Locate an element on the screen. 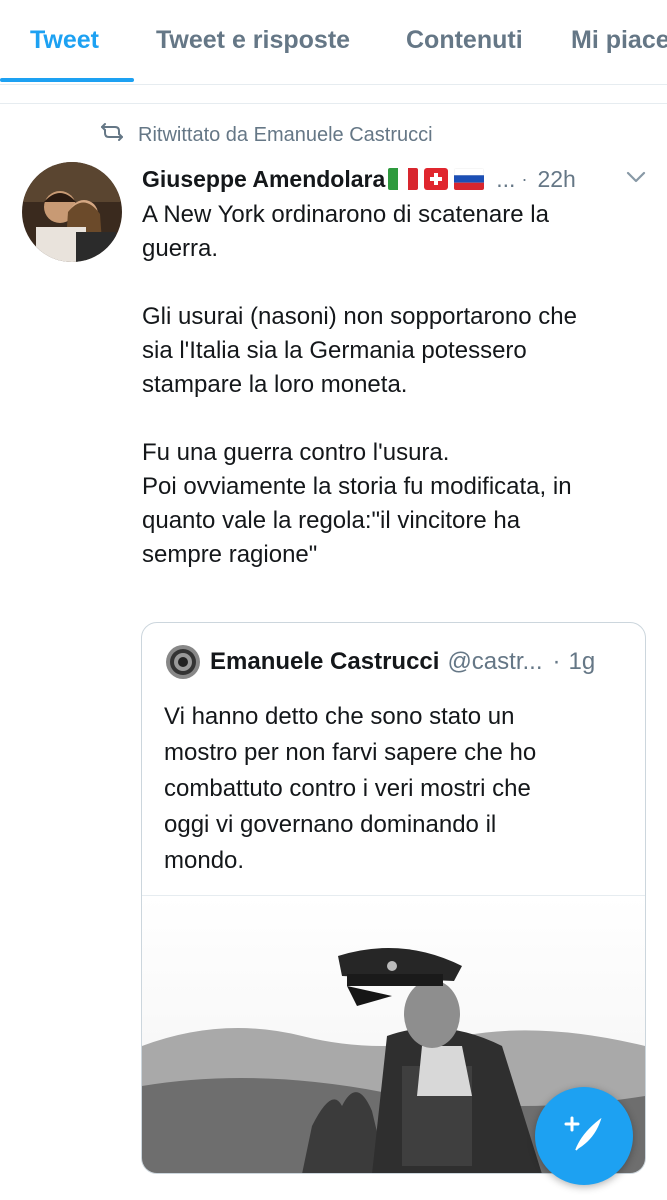 The width and height of the screenshot is (667, 1200). quoted-tweet-header: Emanuele Castrucci @castr... · 1g is located at coordinates (380, 662).